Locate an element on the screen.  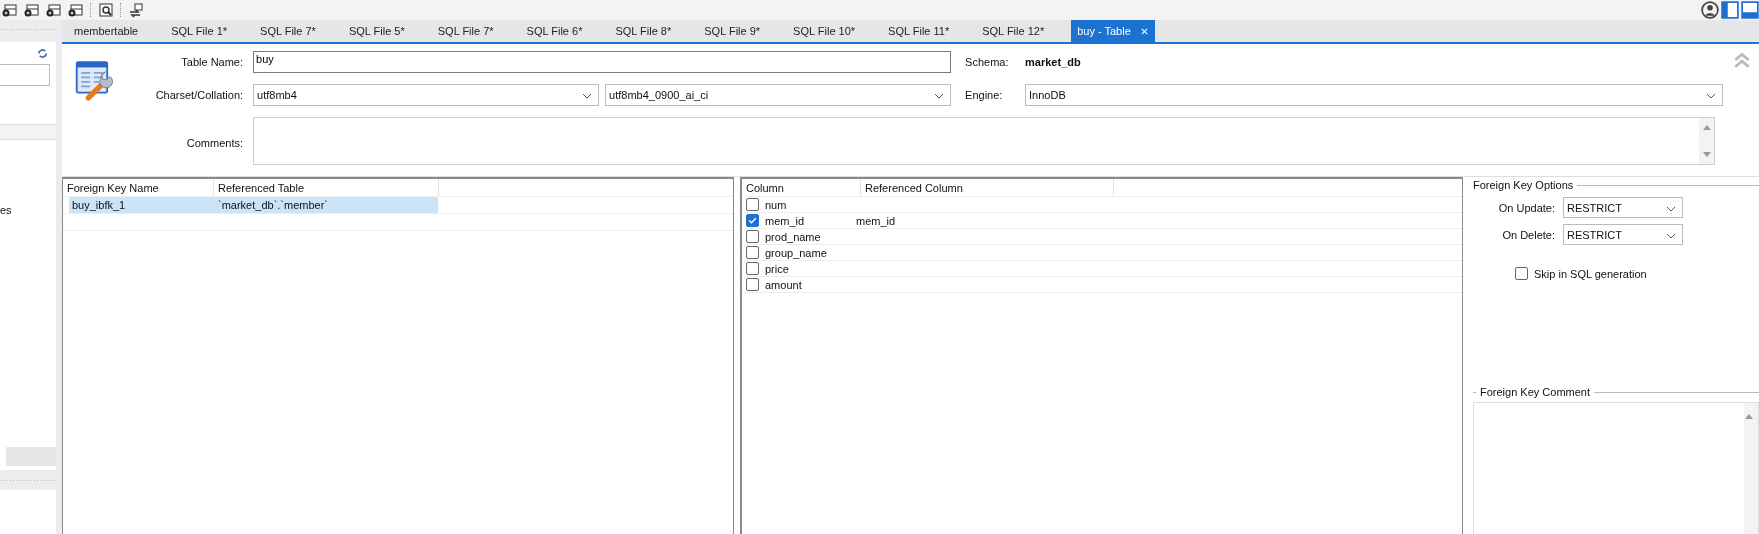
editor-tab: SQL File 9* is located at coordinates (732, 31).